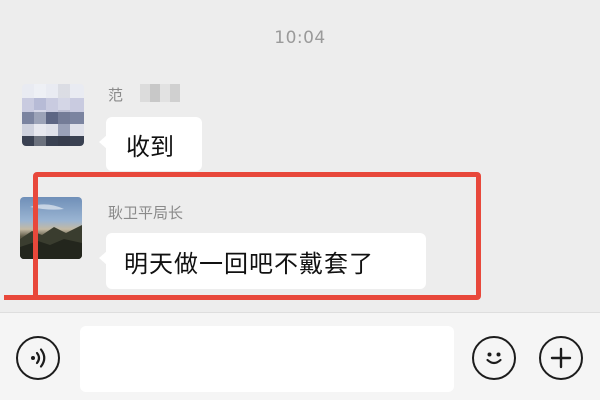 The width and height of the screenshot is (600, 400). Describe the element at coordinates (116, 95) in the screenshot. I see `sender-name: 范` at that location.